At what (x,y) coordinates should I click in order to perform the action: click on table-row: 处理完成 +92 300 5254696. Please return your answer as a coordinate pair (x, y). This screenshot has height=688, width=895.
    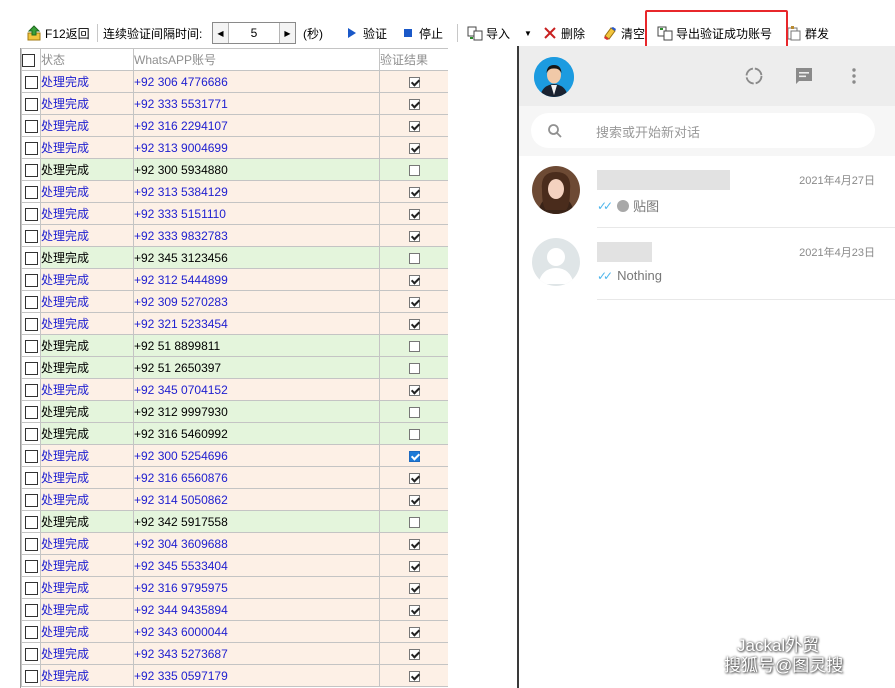
    Looking at the image, I should click on (234, 455).